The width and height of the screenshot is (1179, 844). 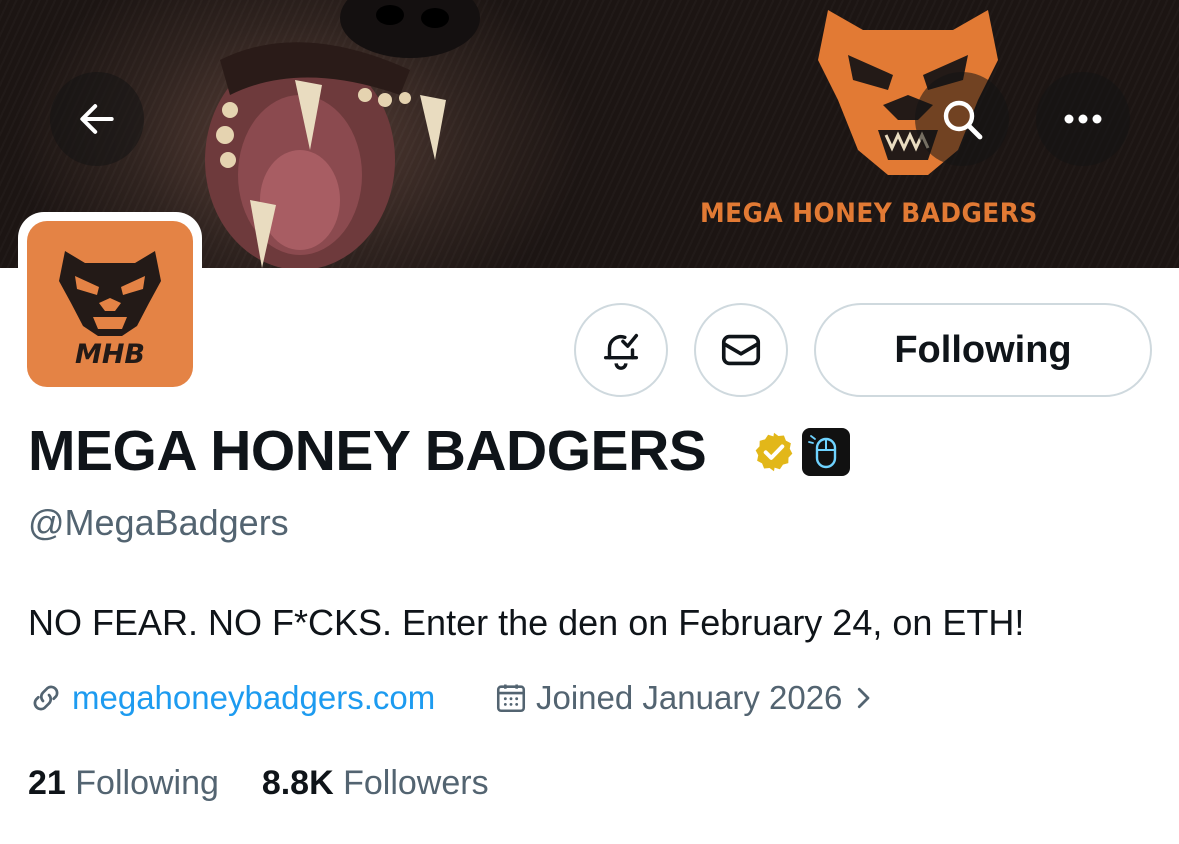 What do you see at coordinates (158, 522) in the screenshot?
I see `profile-handle: @MegaBadgers` at bounding box center [158, 522].